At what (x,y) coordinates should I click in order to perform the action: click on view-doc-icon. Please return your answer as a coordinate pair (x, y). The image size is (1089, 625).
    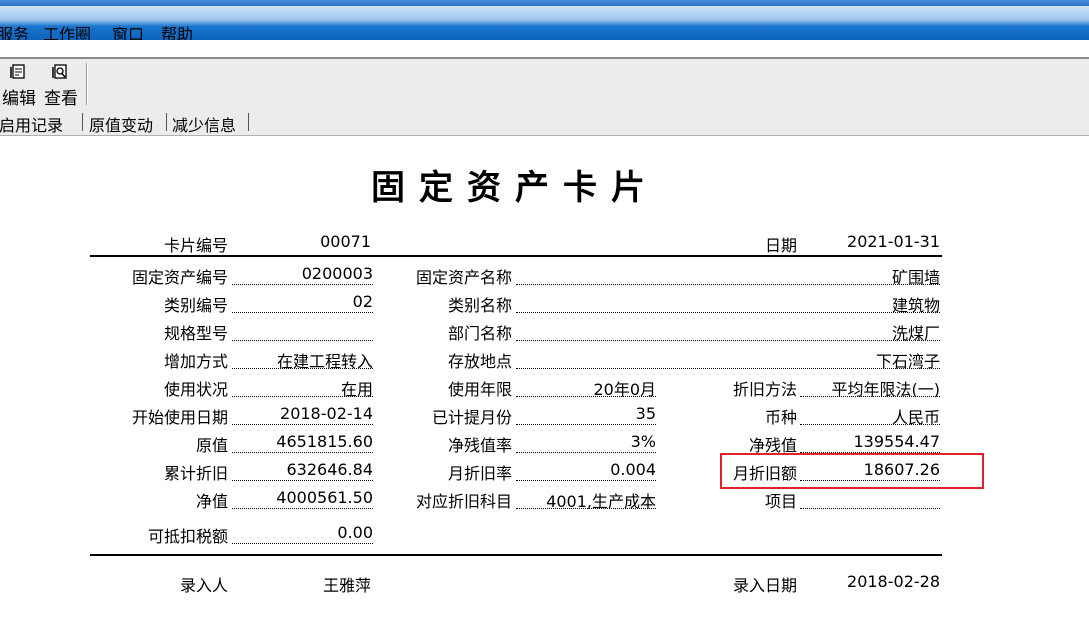
    Looking at the image, I should click on (59, 71).